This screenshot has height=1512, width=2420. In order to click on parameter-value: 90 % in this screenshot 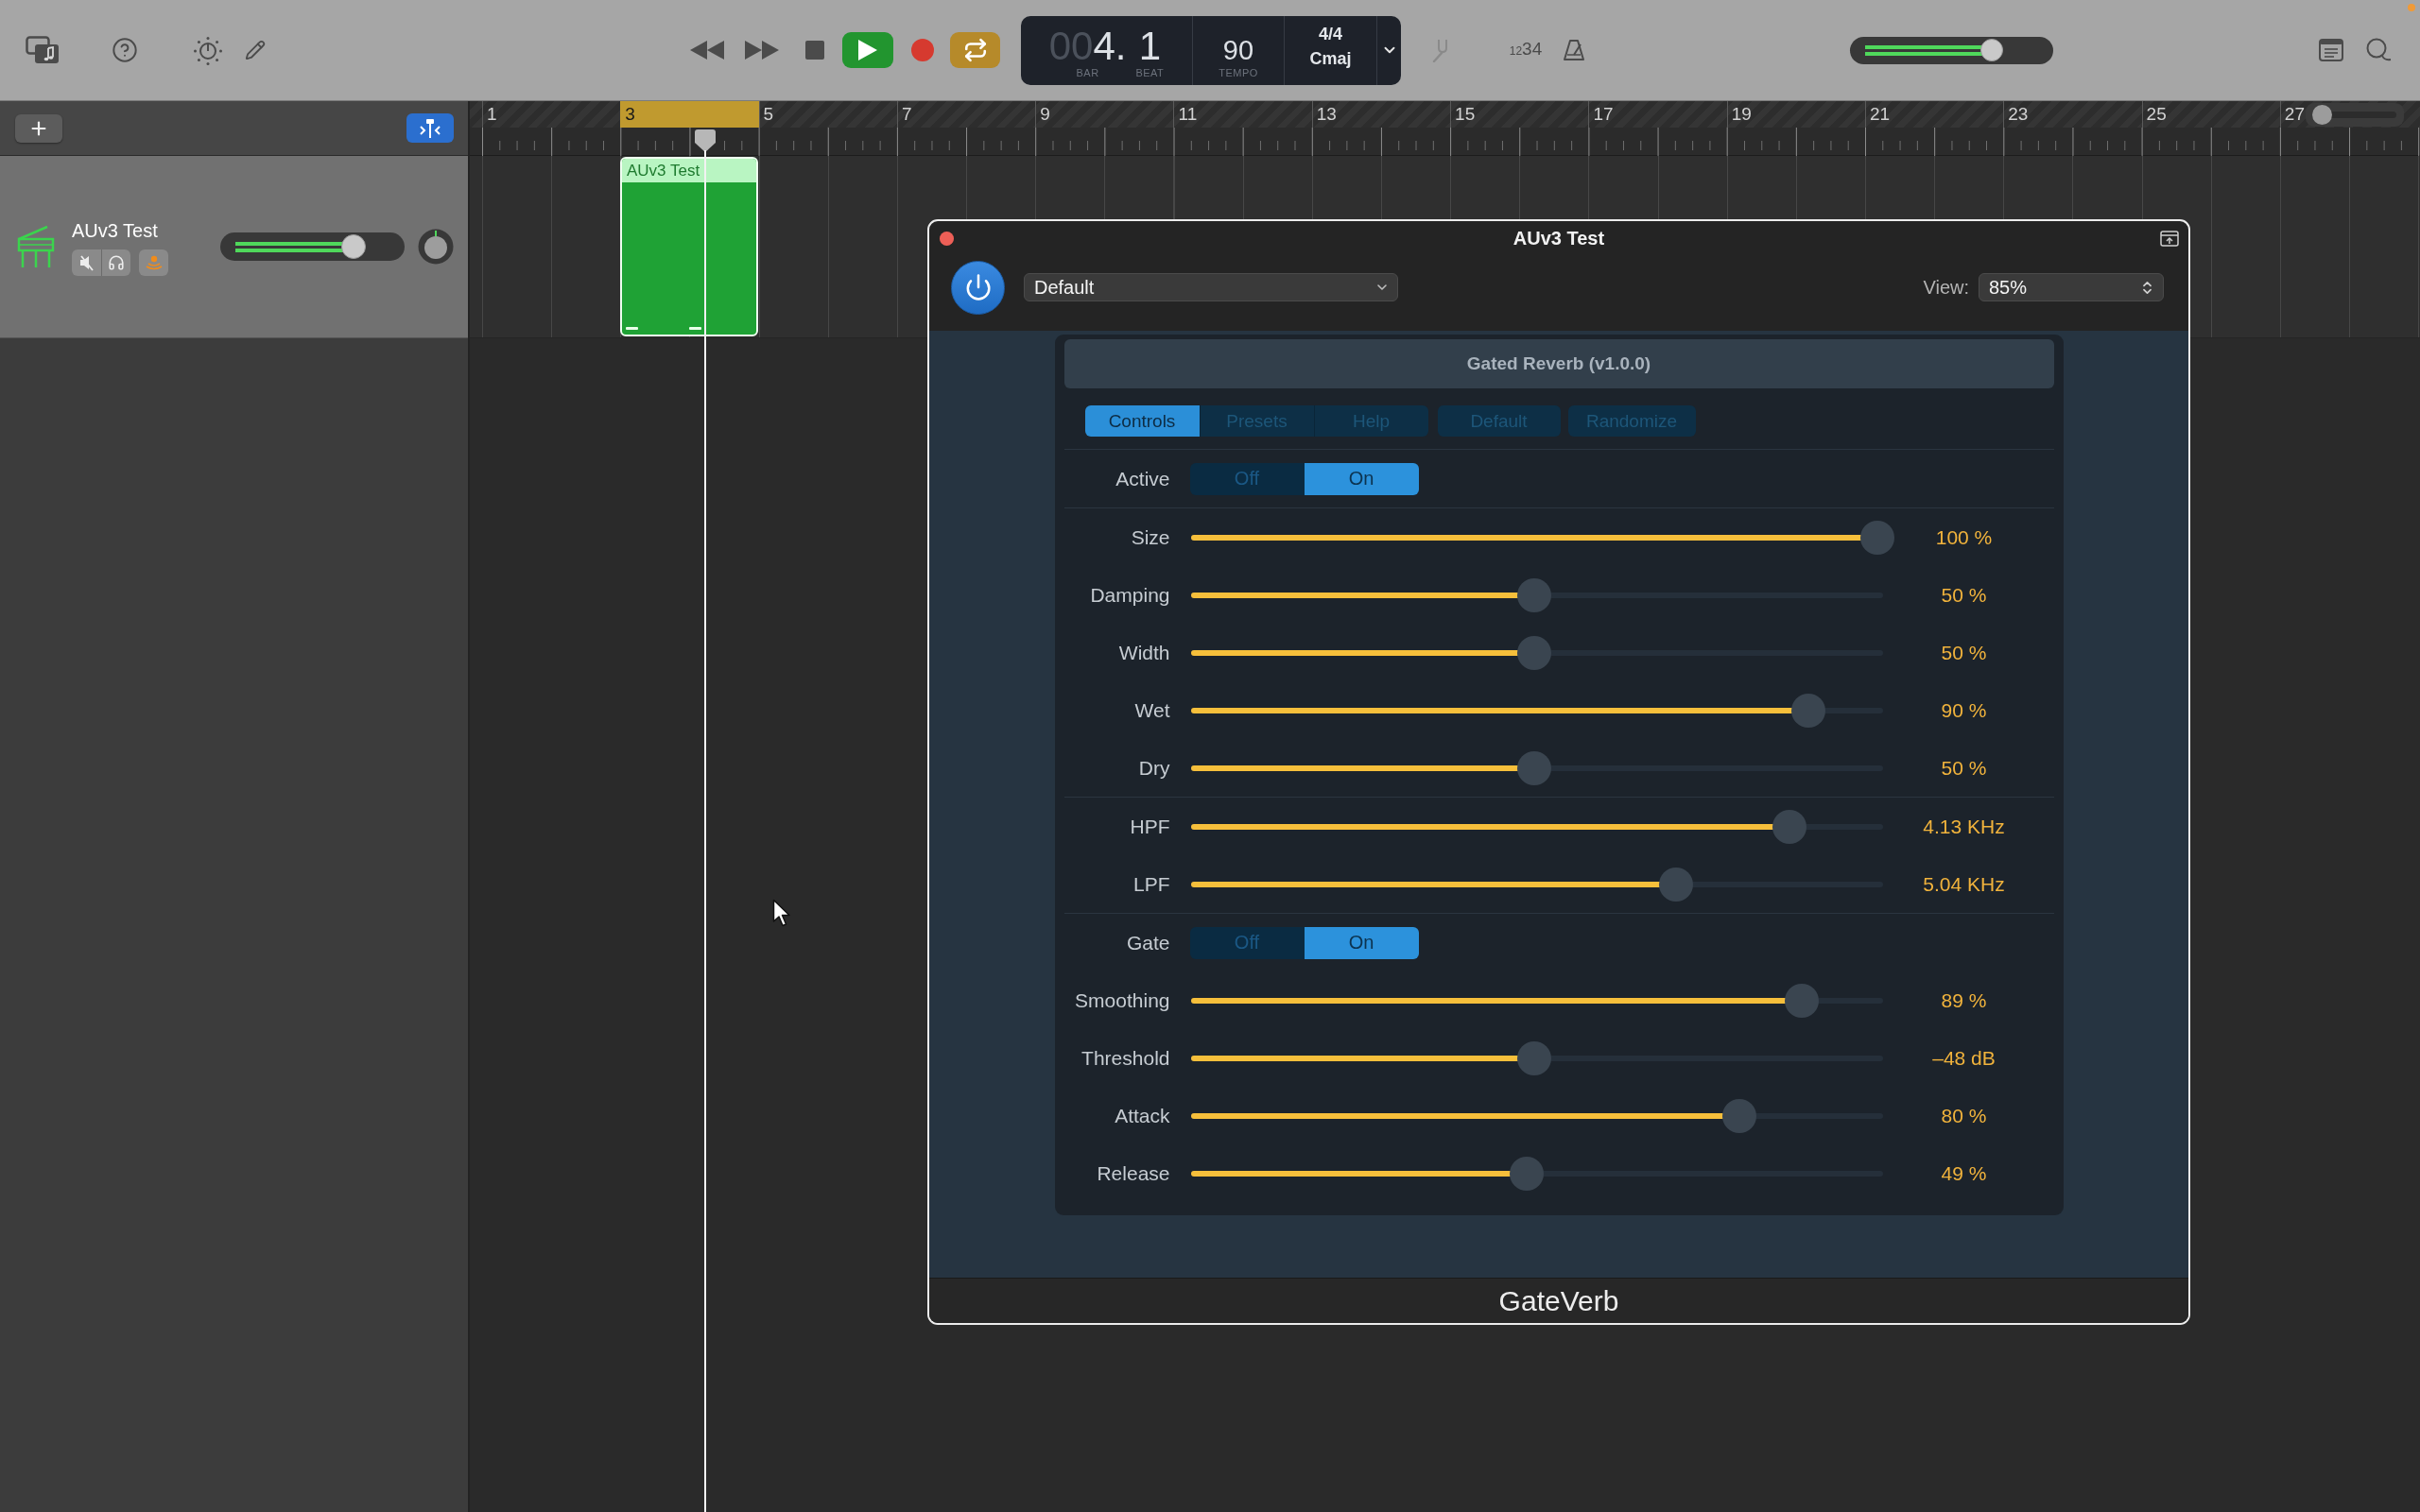, I will do `click(1964, 710)`.